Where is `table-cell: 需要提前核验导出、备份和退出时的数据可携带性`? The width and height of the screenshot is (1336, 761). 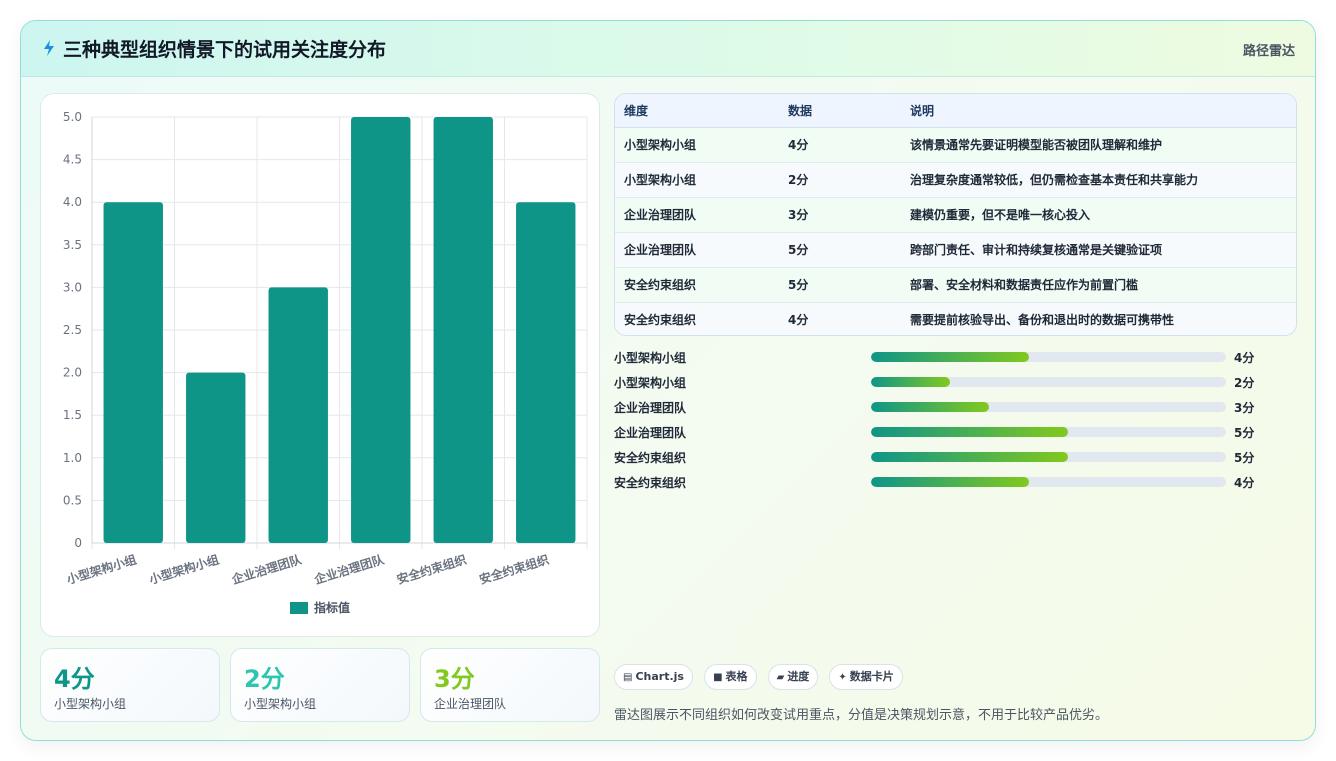 table-cell: 需要提前核验导出、备份和退出时的数据可携带性 is located at coordinates (1042, 320).